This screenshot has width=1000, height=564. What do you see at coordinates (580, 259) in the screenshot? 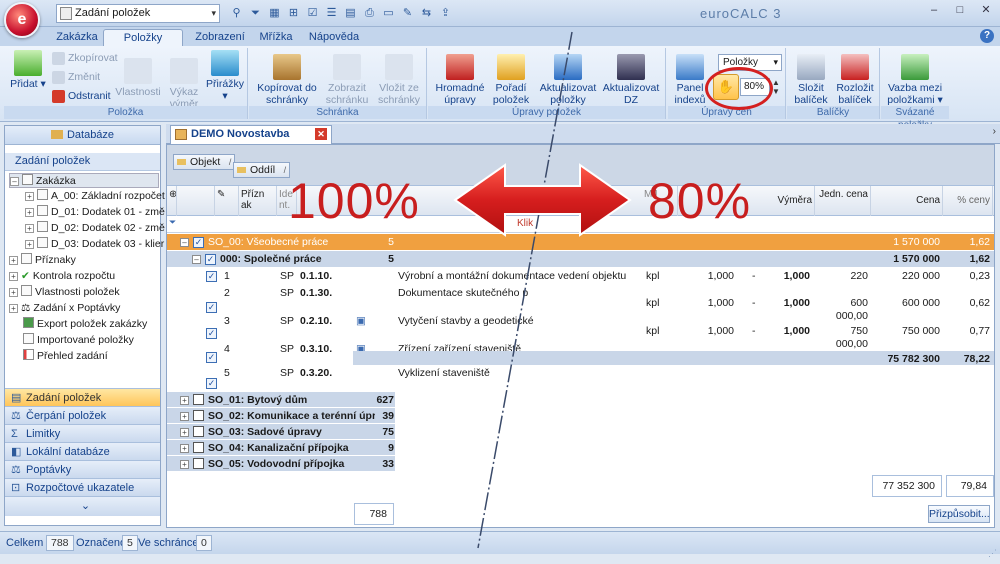
I see `subgroup-row-000: – ✓ 000: Společné práce 5 1 570 000 1,62` at bounding box center [580, 259].